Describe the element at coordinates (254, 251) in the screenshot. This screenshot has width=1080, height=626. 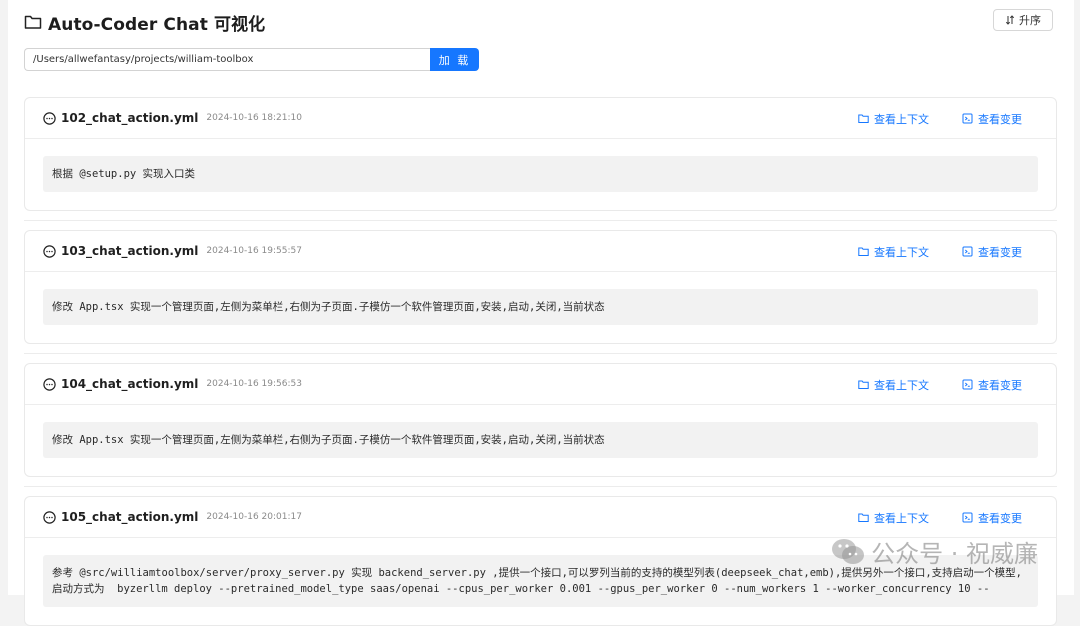
I see `card-timestamp: 2024-10-16 19:55:57` at that location.